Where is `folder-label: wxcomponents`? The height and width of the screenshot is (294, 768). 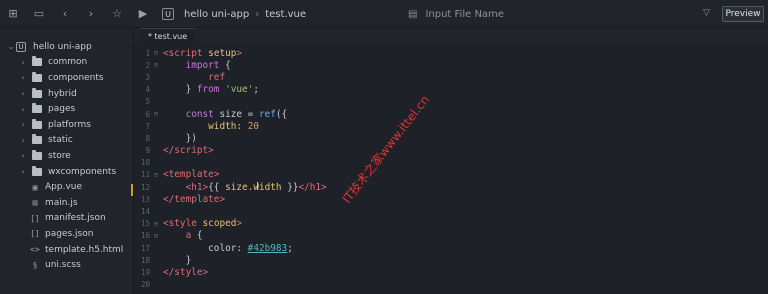 folder-label: wxcomponents is located at coordinates (82, 171).